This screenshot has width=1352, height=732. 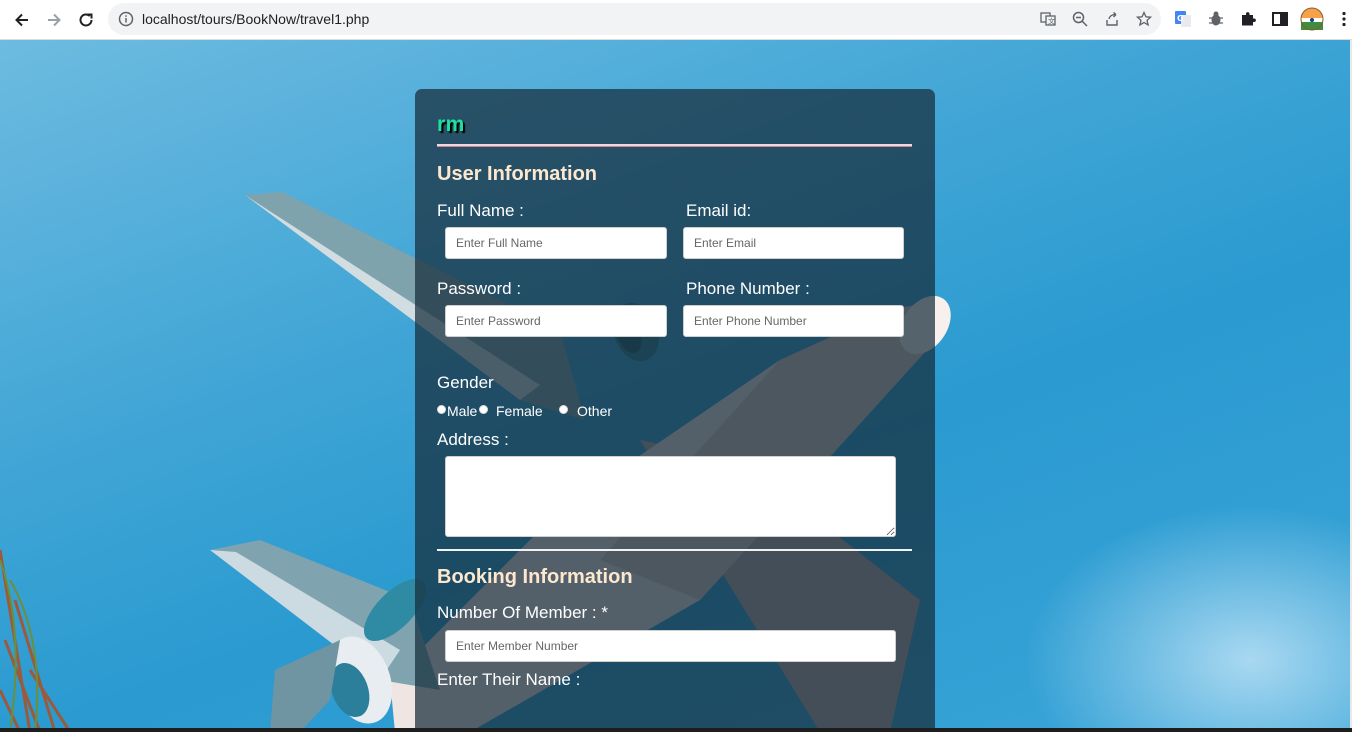 I want to click on gender-other-label: Other, so click(x=595, y=411).